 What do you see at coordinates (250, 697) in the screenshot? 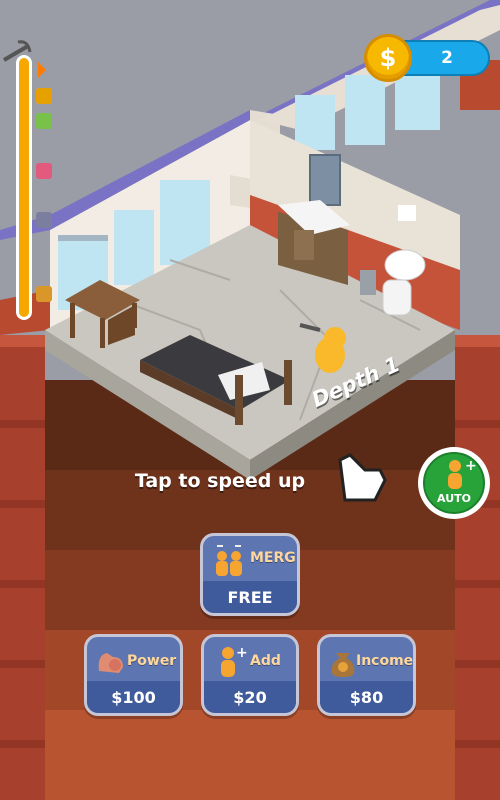
I see `add-price: $20` at bounding box center [250, 697].